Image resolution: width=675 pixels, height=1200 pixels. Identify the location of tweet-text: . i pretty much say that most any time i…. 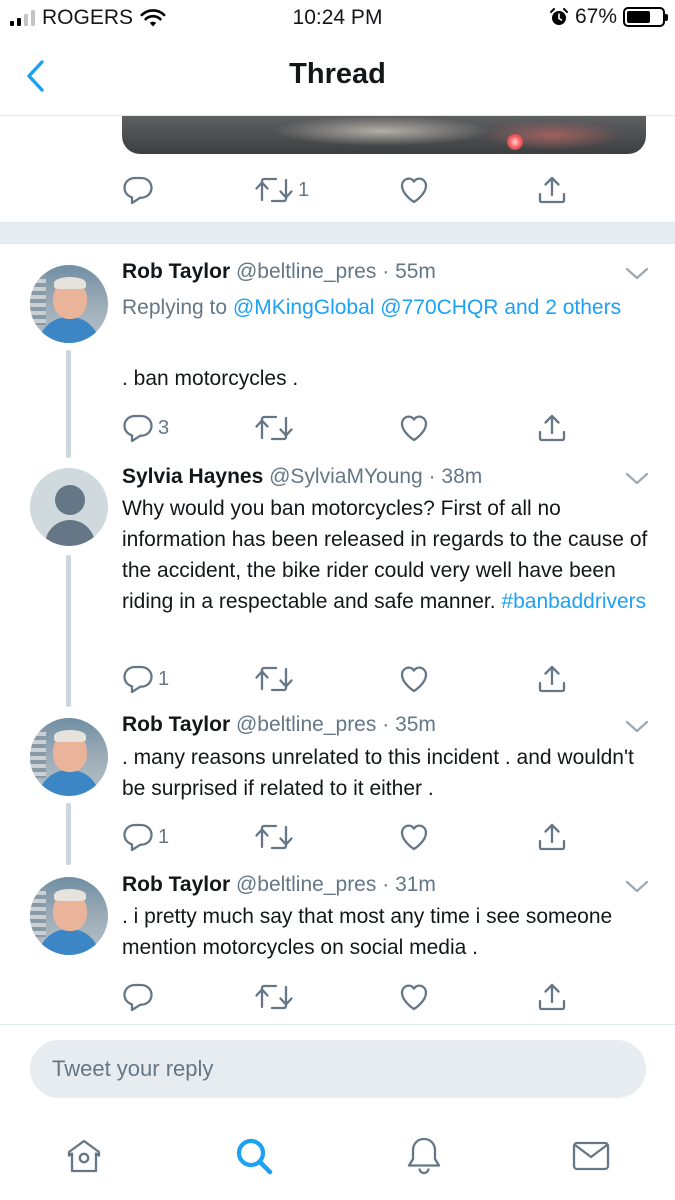
(367, 932).